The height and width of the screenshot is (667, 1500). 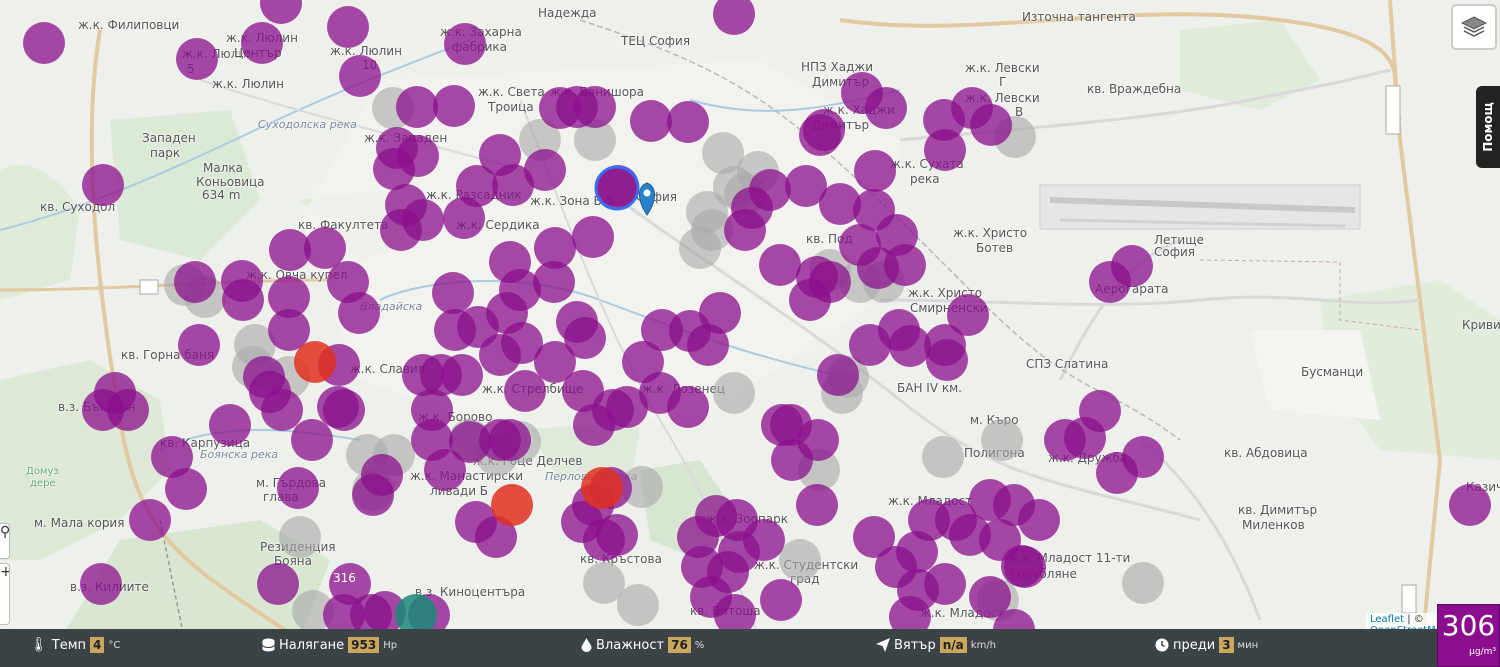 I want to click on layers-button, so click(x=1474, y=27).